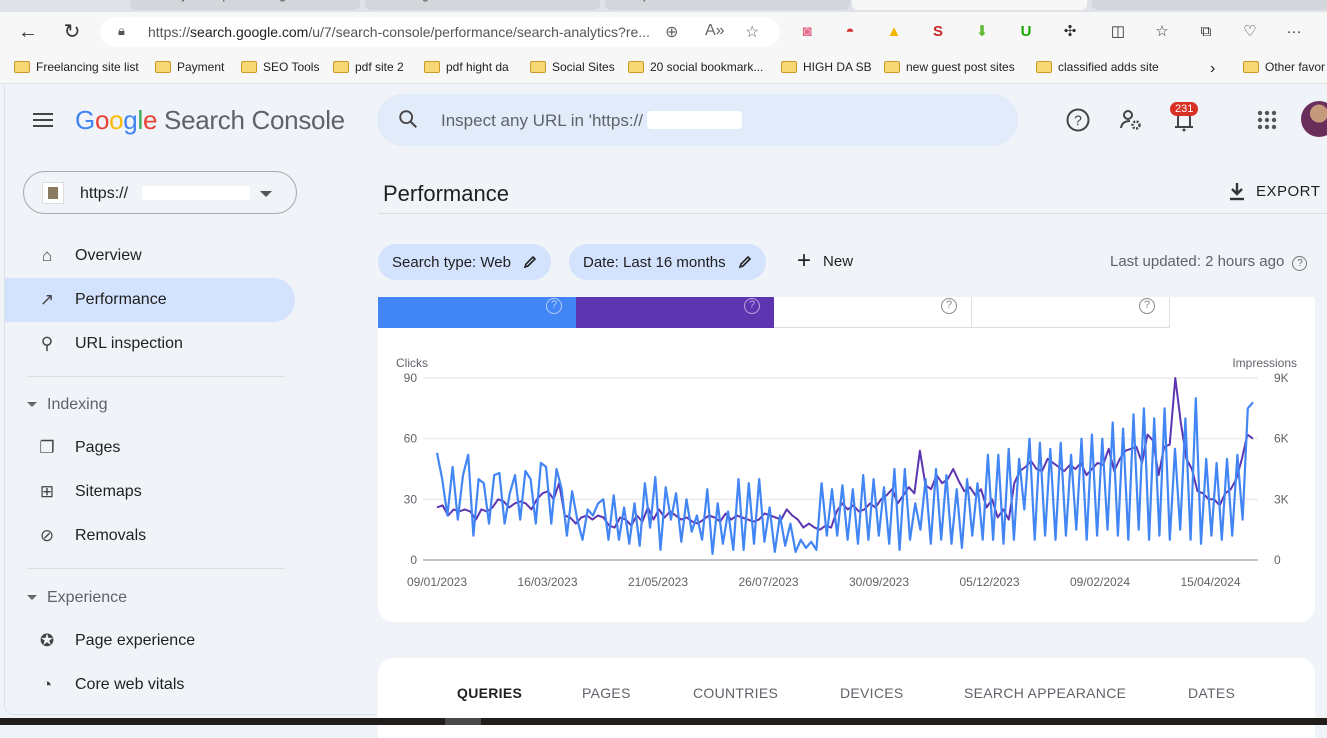 This screenshot has height=738, width=1327. What do you see at coordinates (873, 312) in the screenshot?
I see `metric-card-ctr: ?` at bounding box center [873, 312].